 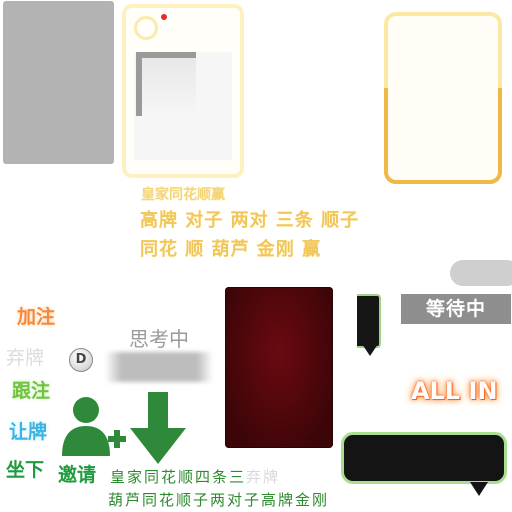 I want to click on chat-bubble, so click(x=424, y=458).